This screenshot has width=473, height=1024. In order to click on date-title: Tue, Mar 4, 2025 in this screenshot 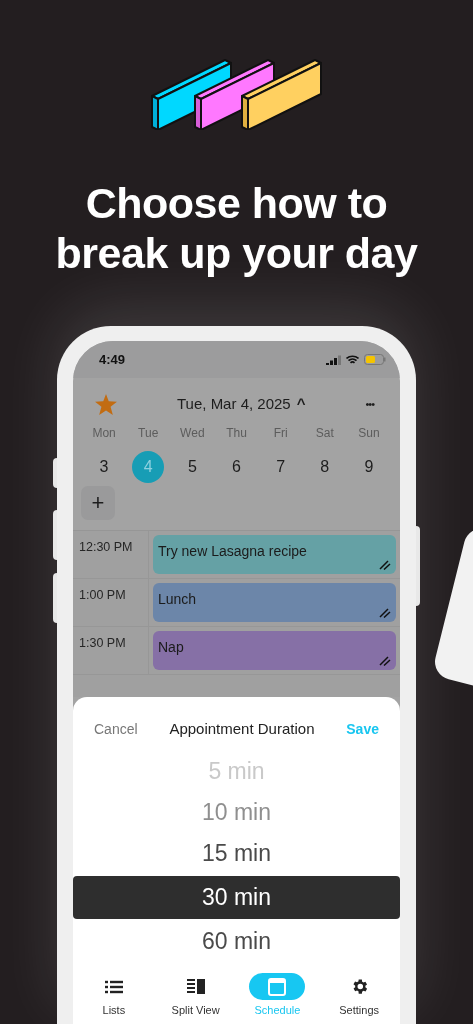, I will do `click(234, 404)`.